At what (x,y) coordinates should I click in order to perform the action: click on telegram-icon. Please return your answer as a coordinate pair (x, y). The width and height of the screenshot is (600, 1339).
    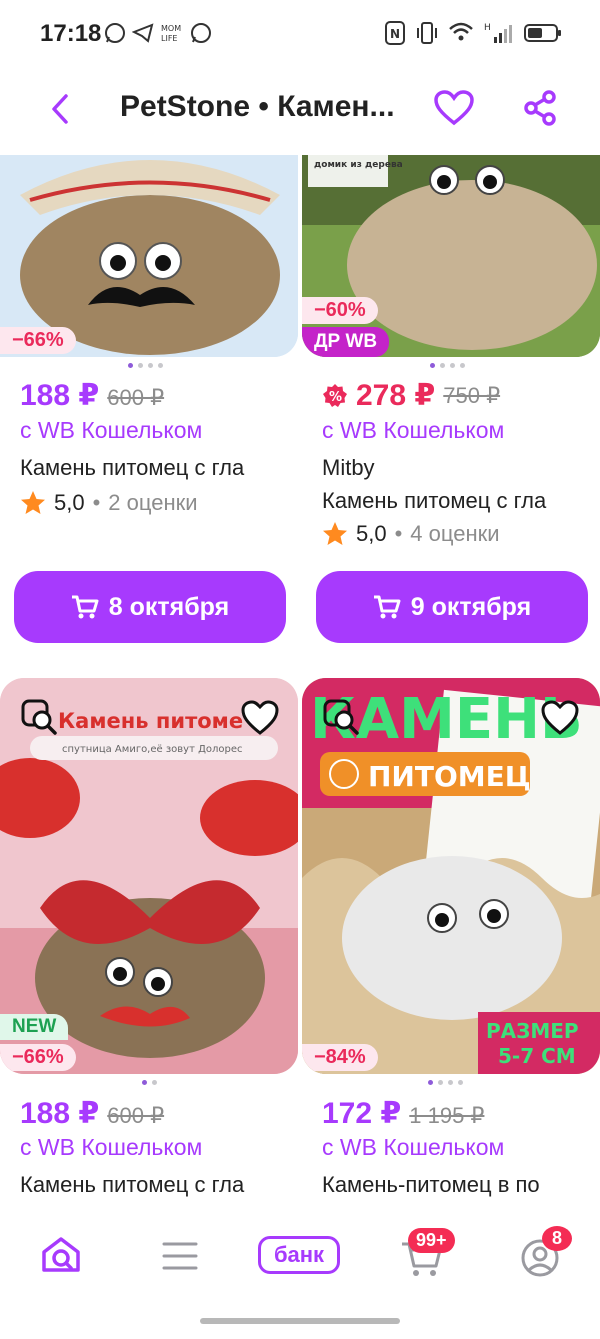
    Looking at the image, I should click on (143, 33).